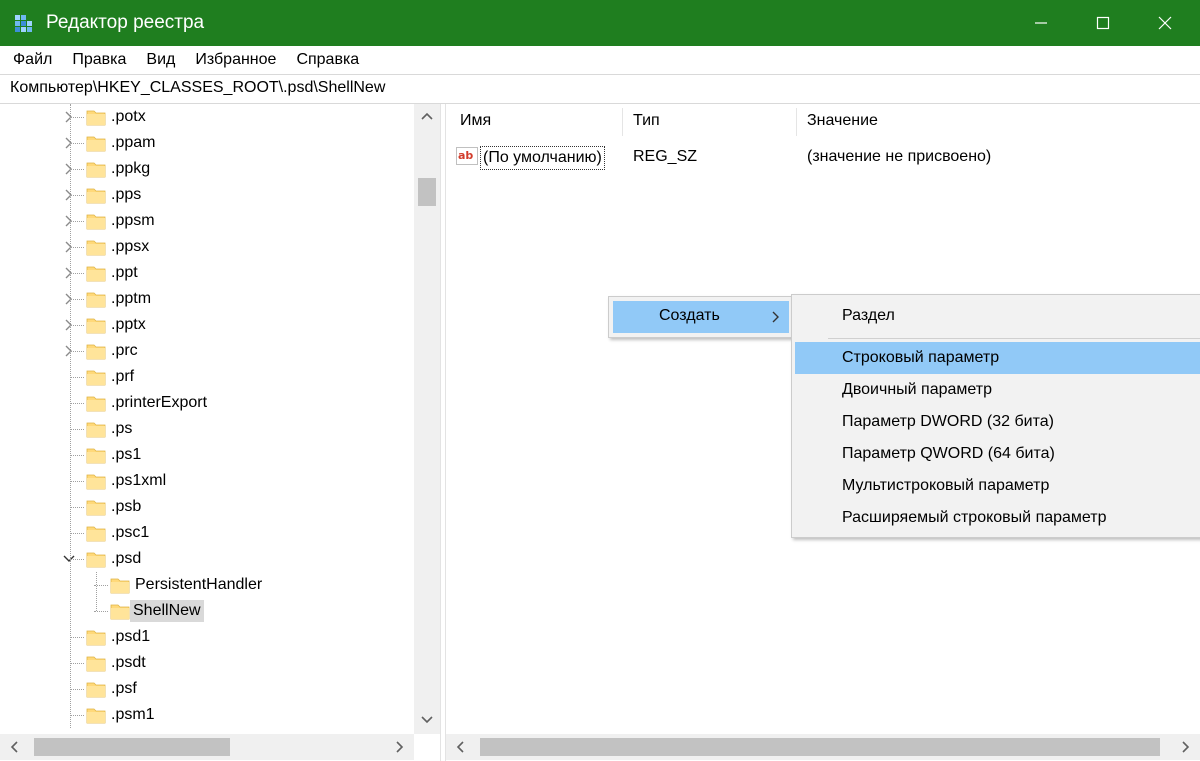  I want to click on tree-item: .prc, so click(207, 351).